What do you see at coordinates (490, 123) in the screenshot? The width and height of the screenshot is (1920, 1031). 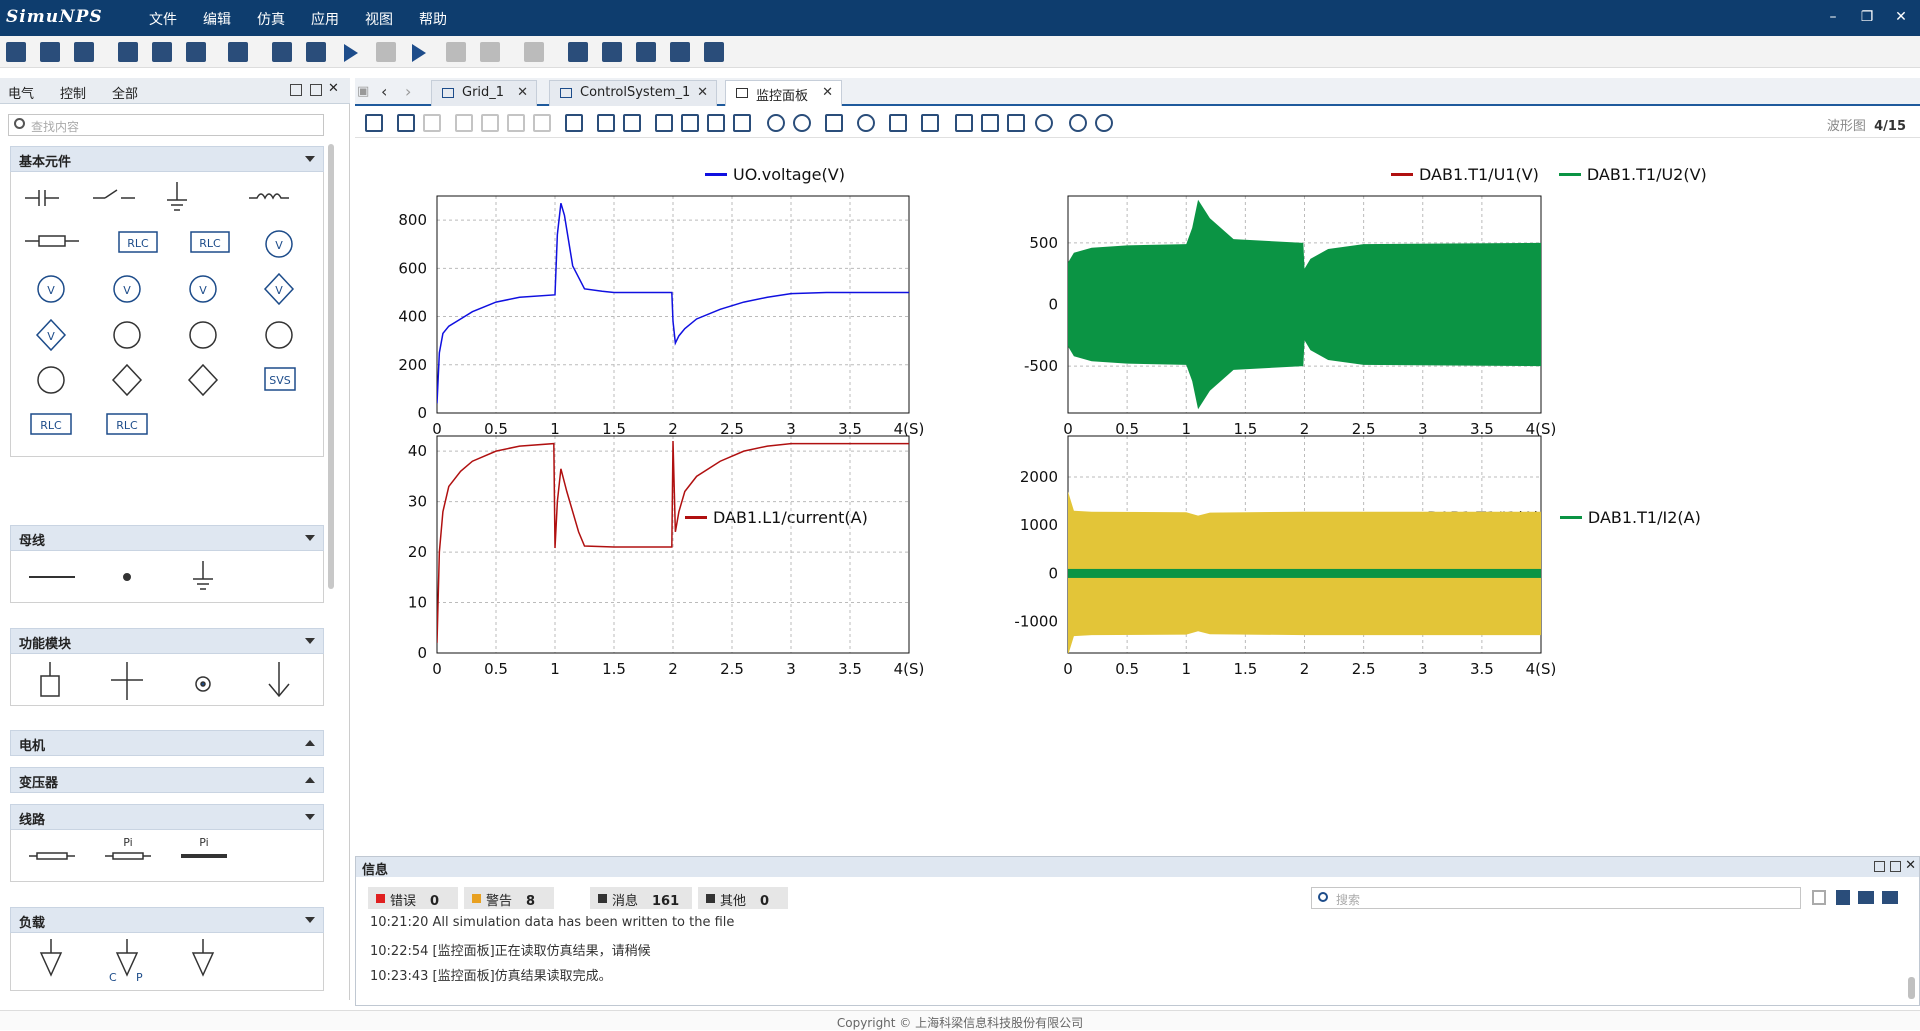 I see `crop-icon` at bounding box center [490, 123].